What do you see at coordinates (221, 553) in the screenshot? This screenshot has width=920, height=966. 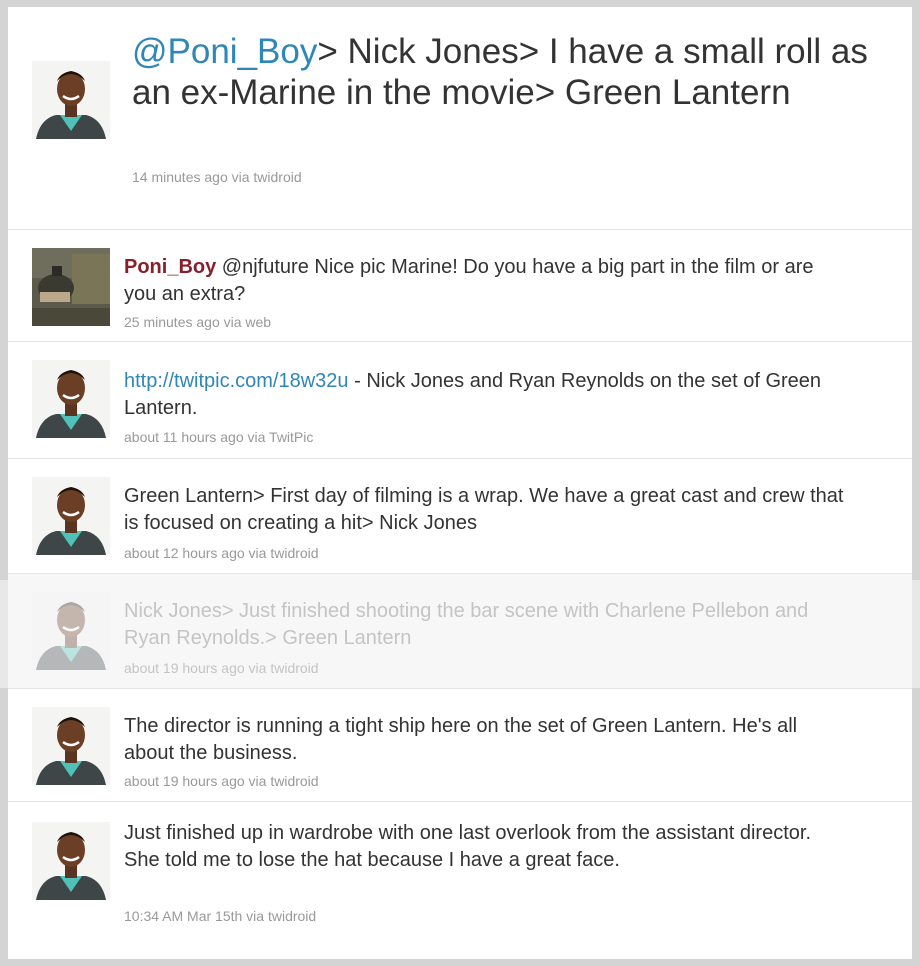 I see `tweet-meta: about 12 hours ago via twidroid` at bounding box center [221, 553].